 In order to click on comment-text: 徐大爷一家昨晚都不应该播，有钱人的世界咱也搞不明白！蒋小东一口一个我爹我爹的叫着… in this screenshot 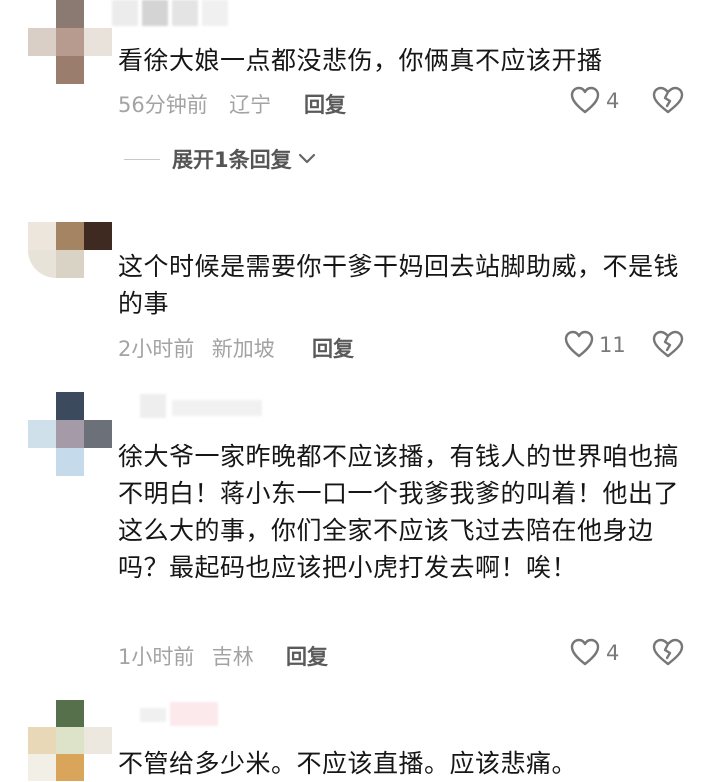, I will do `click(399, 512)`.